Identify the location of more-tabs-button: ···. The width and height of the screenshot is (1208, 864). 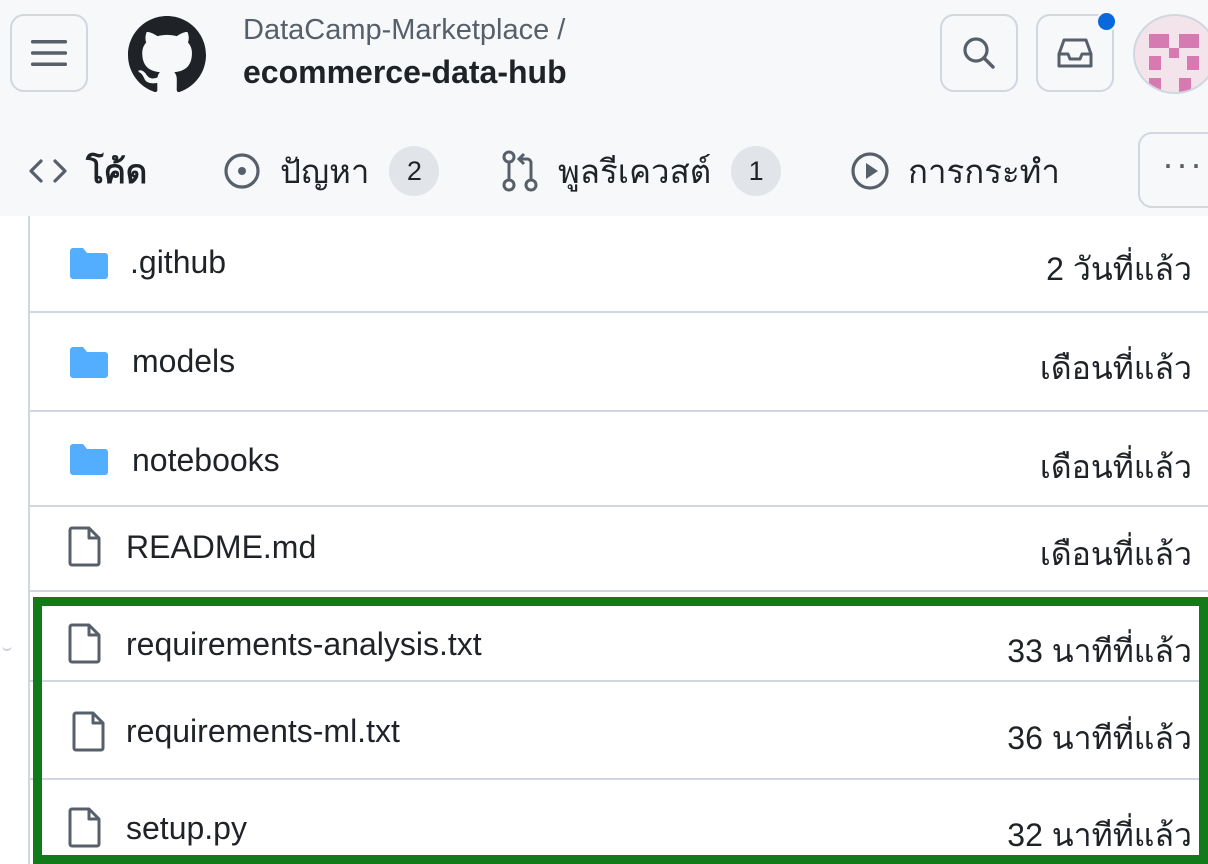
(1173, 170).